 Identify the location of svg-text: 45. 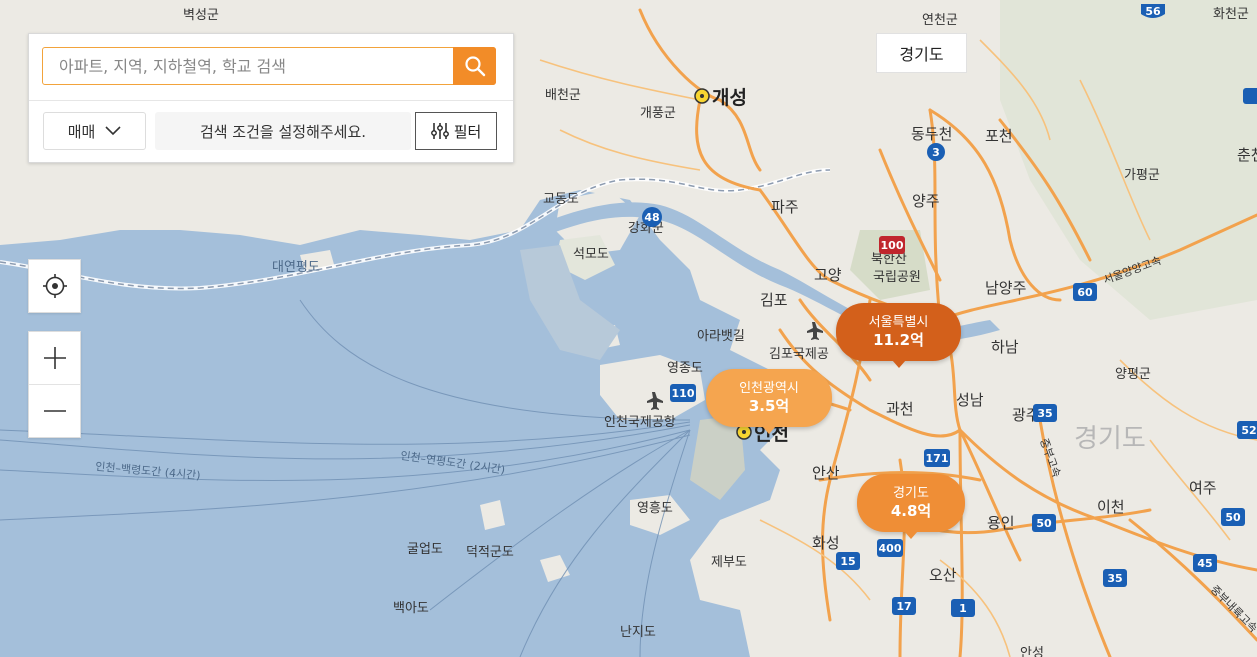
(1204, 563).